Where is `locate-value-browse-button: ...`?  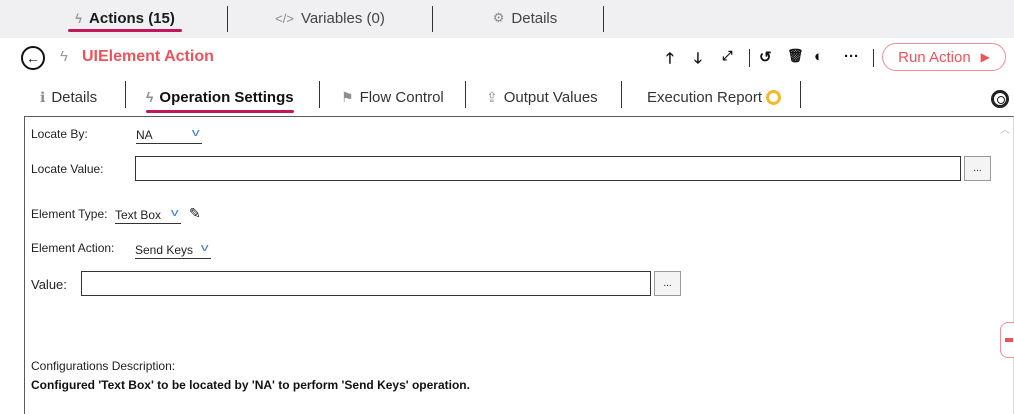
locate-value-browse-button: ... is located at coordinates (977, 168).